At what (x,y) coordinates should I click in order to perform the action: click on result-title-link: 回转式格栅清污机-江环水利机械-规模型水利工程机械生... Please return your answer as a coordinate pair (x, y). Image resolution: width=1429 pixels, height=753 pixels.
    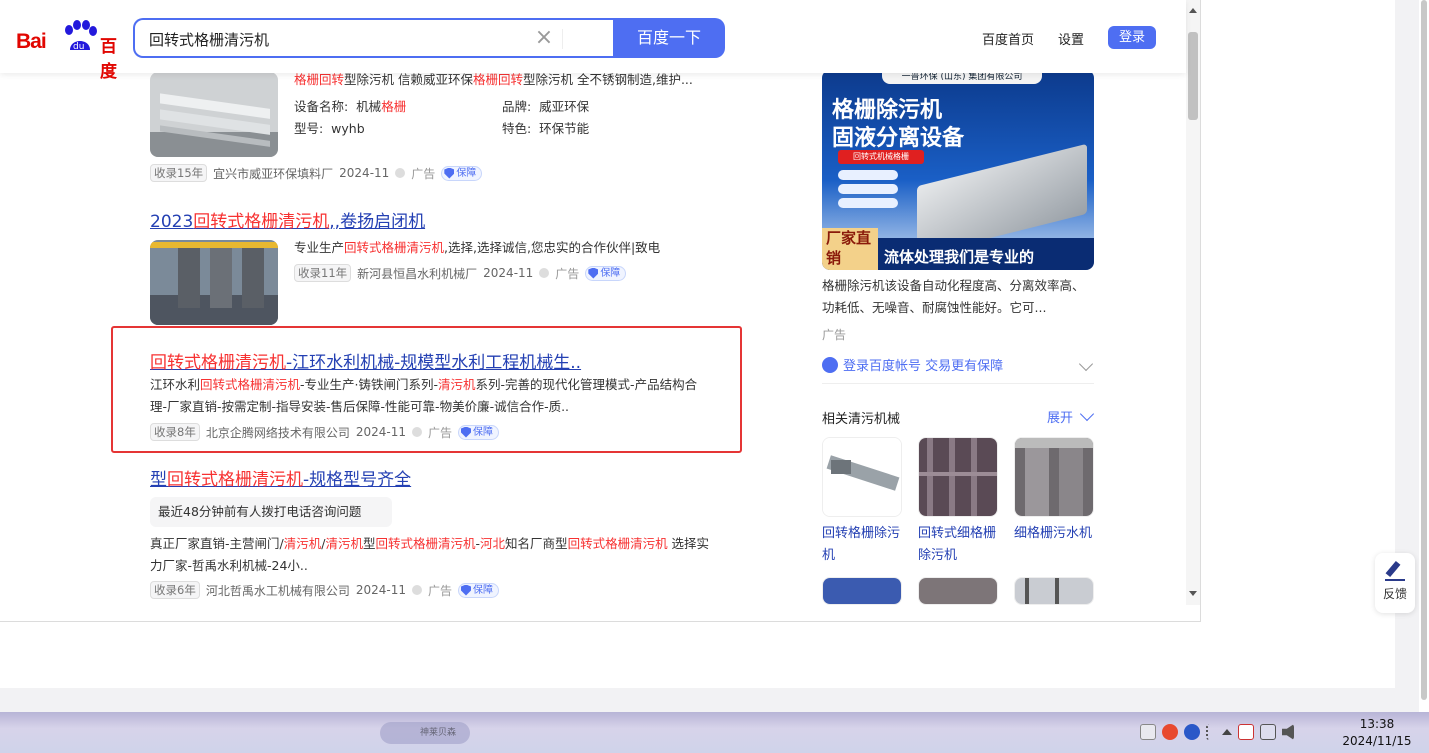
    Looking at the image, I should click on (365, 363).